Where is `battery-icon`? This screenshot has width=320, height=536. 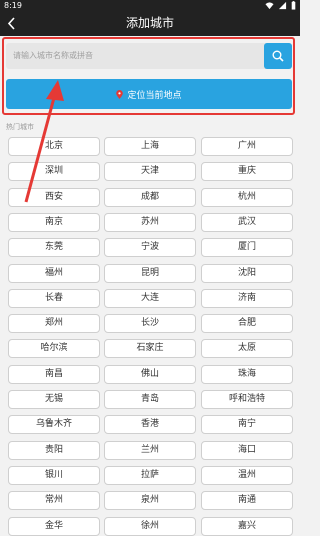
battery-icon is located at coordinates (293, 5).